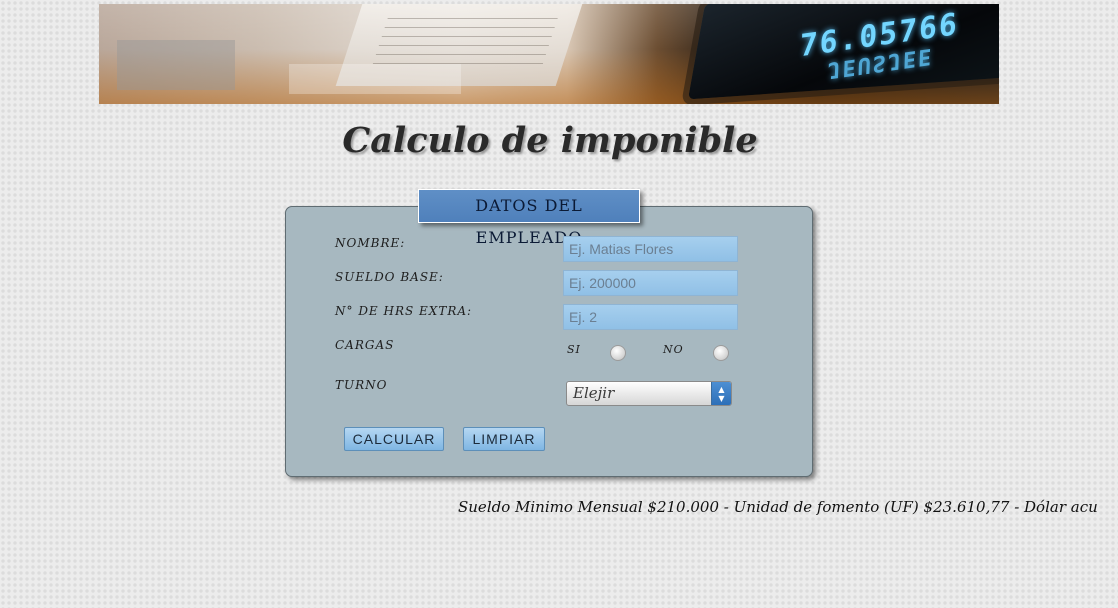  What do you see at coordinates (721, 393) in the screenshot?
I see `up-down-arrows-icon: ▲ ▼` at bounding box center [721, 393].